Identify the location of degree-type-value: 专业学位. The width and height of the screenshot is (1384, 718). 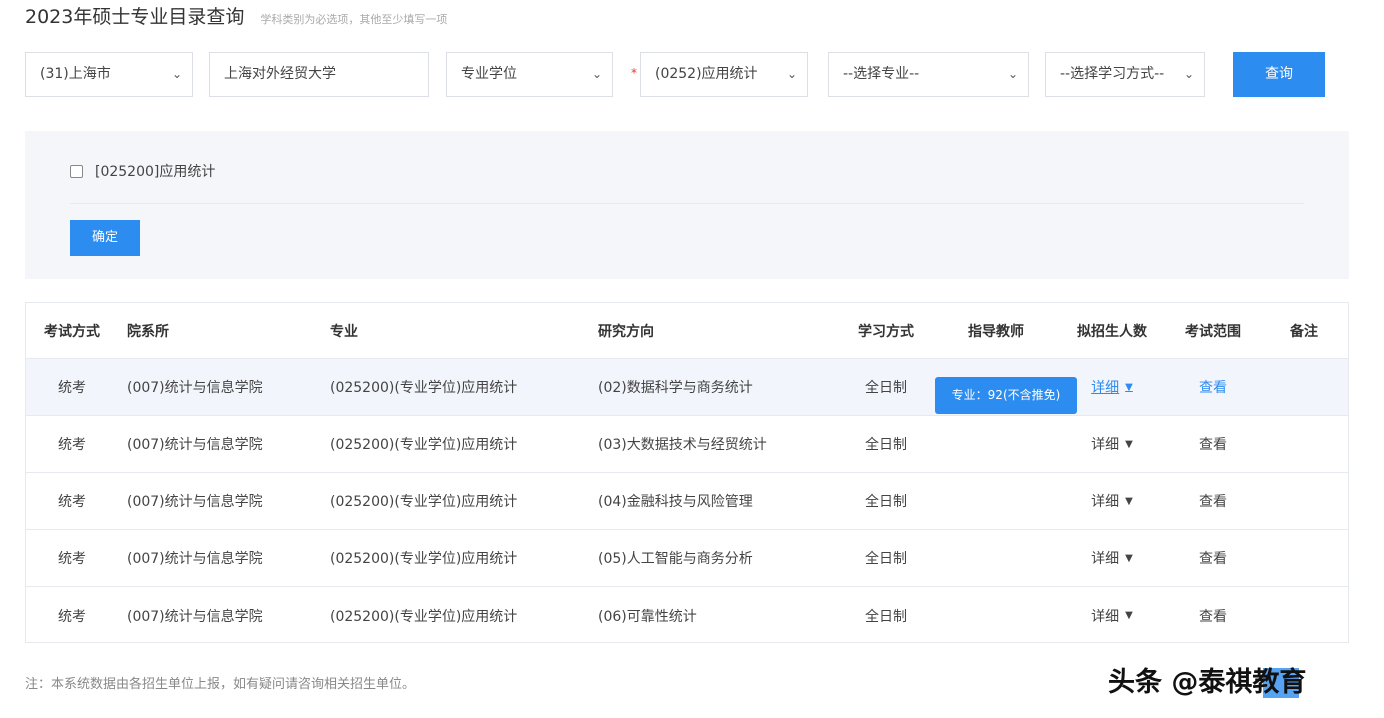
(489, 74).